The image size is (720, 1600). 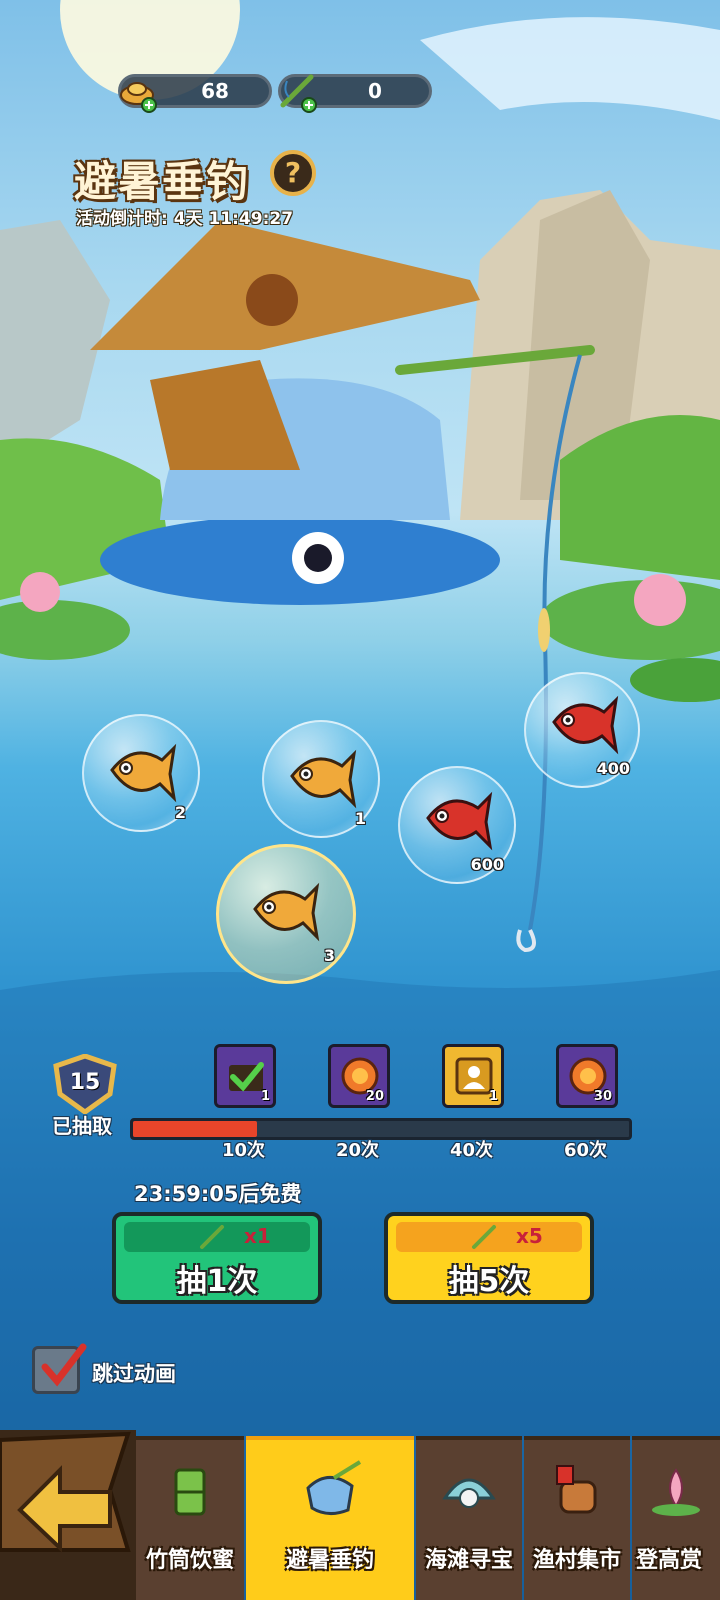 What do you see at coordinates (358, 1150) in the screenshot?
I see `milestone-label: 20次` at bounding box center [358, 1150].